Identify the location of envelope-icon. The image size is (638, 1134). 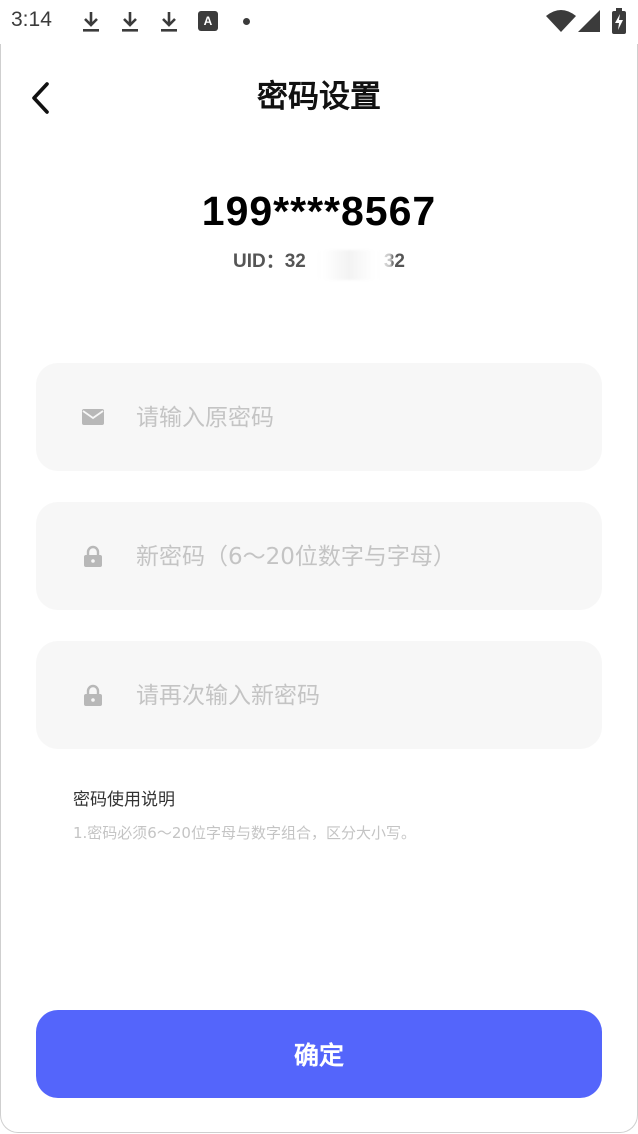
(93, 417).